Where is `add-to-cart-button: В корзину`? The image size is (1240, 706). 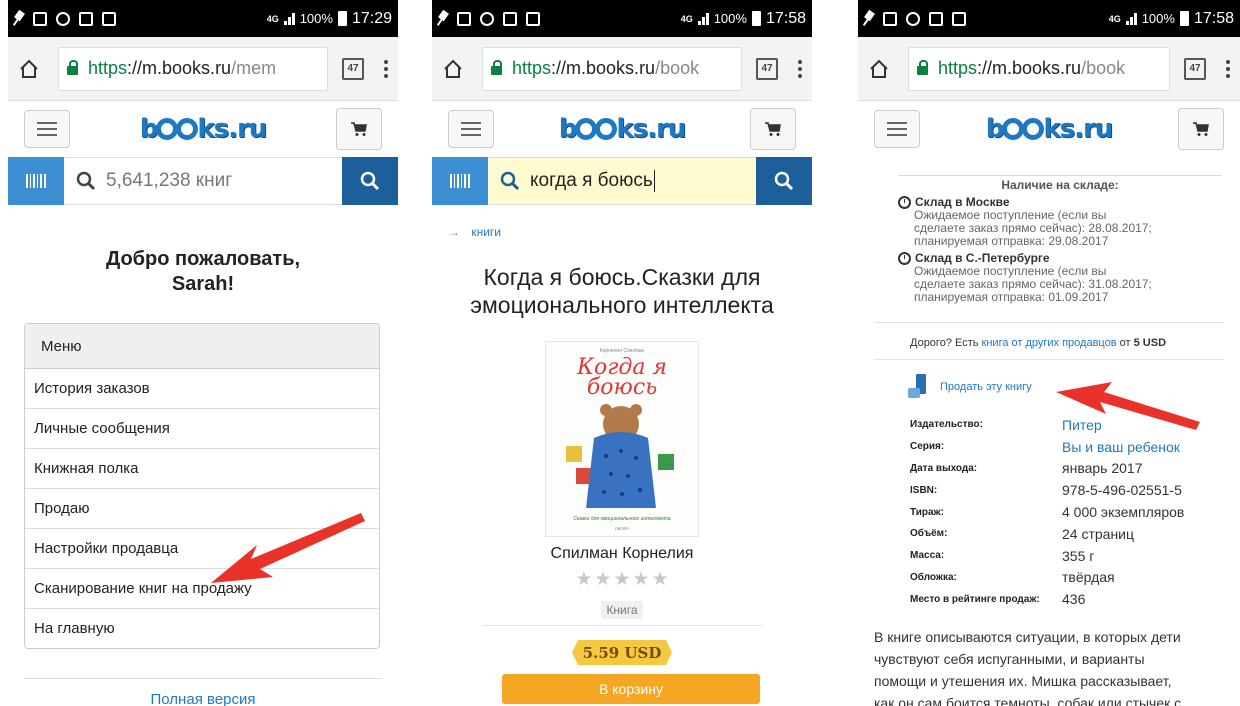 add-to-cart-button: В корзину is located at coordinates (631, 689).